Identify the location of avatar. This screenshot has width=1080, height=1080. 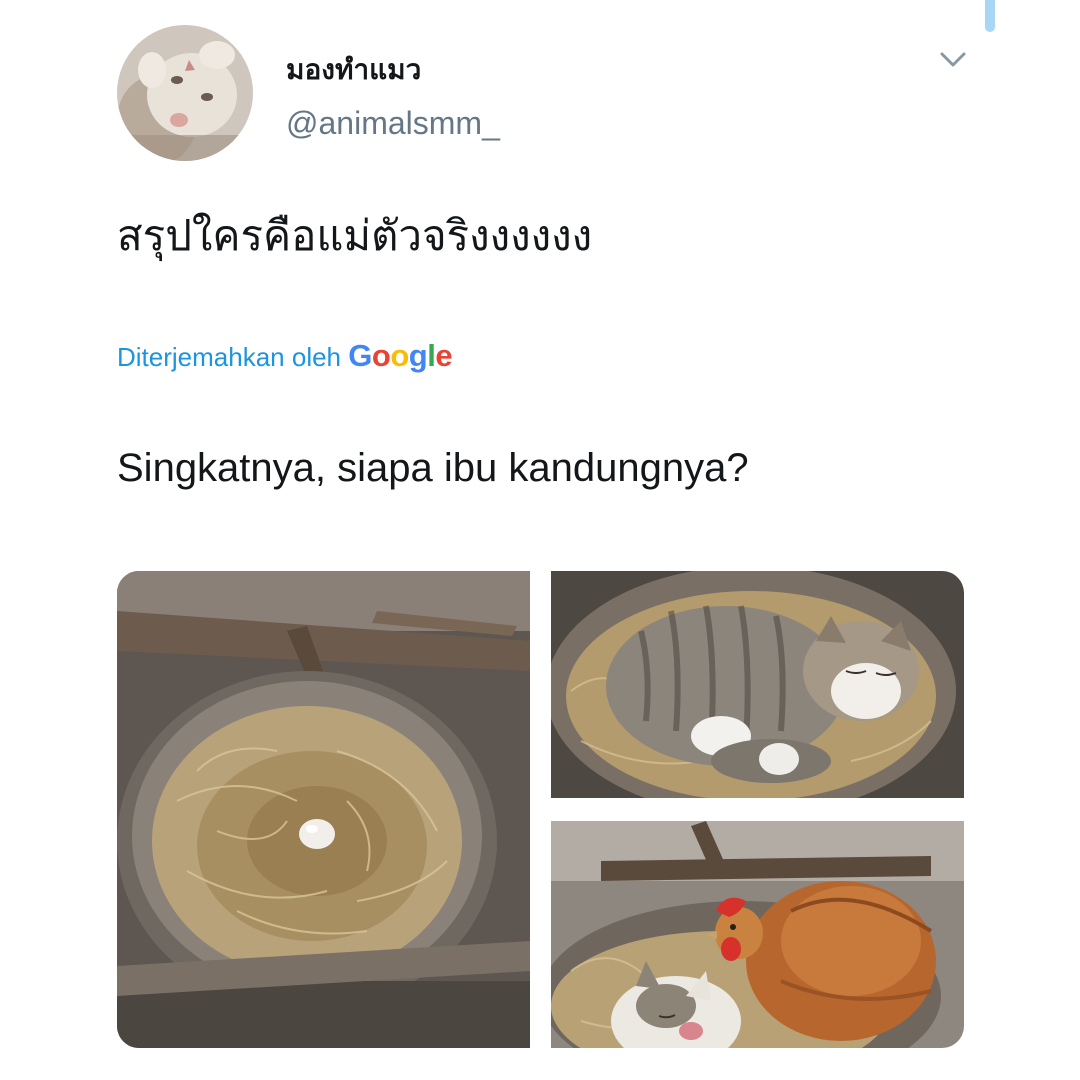
(185, 93).